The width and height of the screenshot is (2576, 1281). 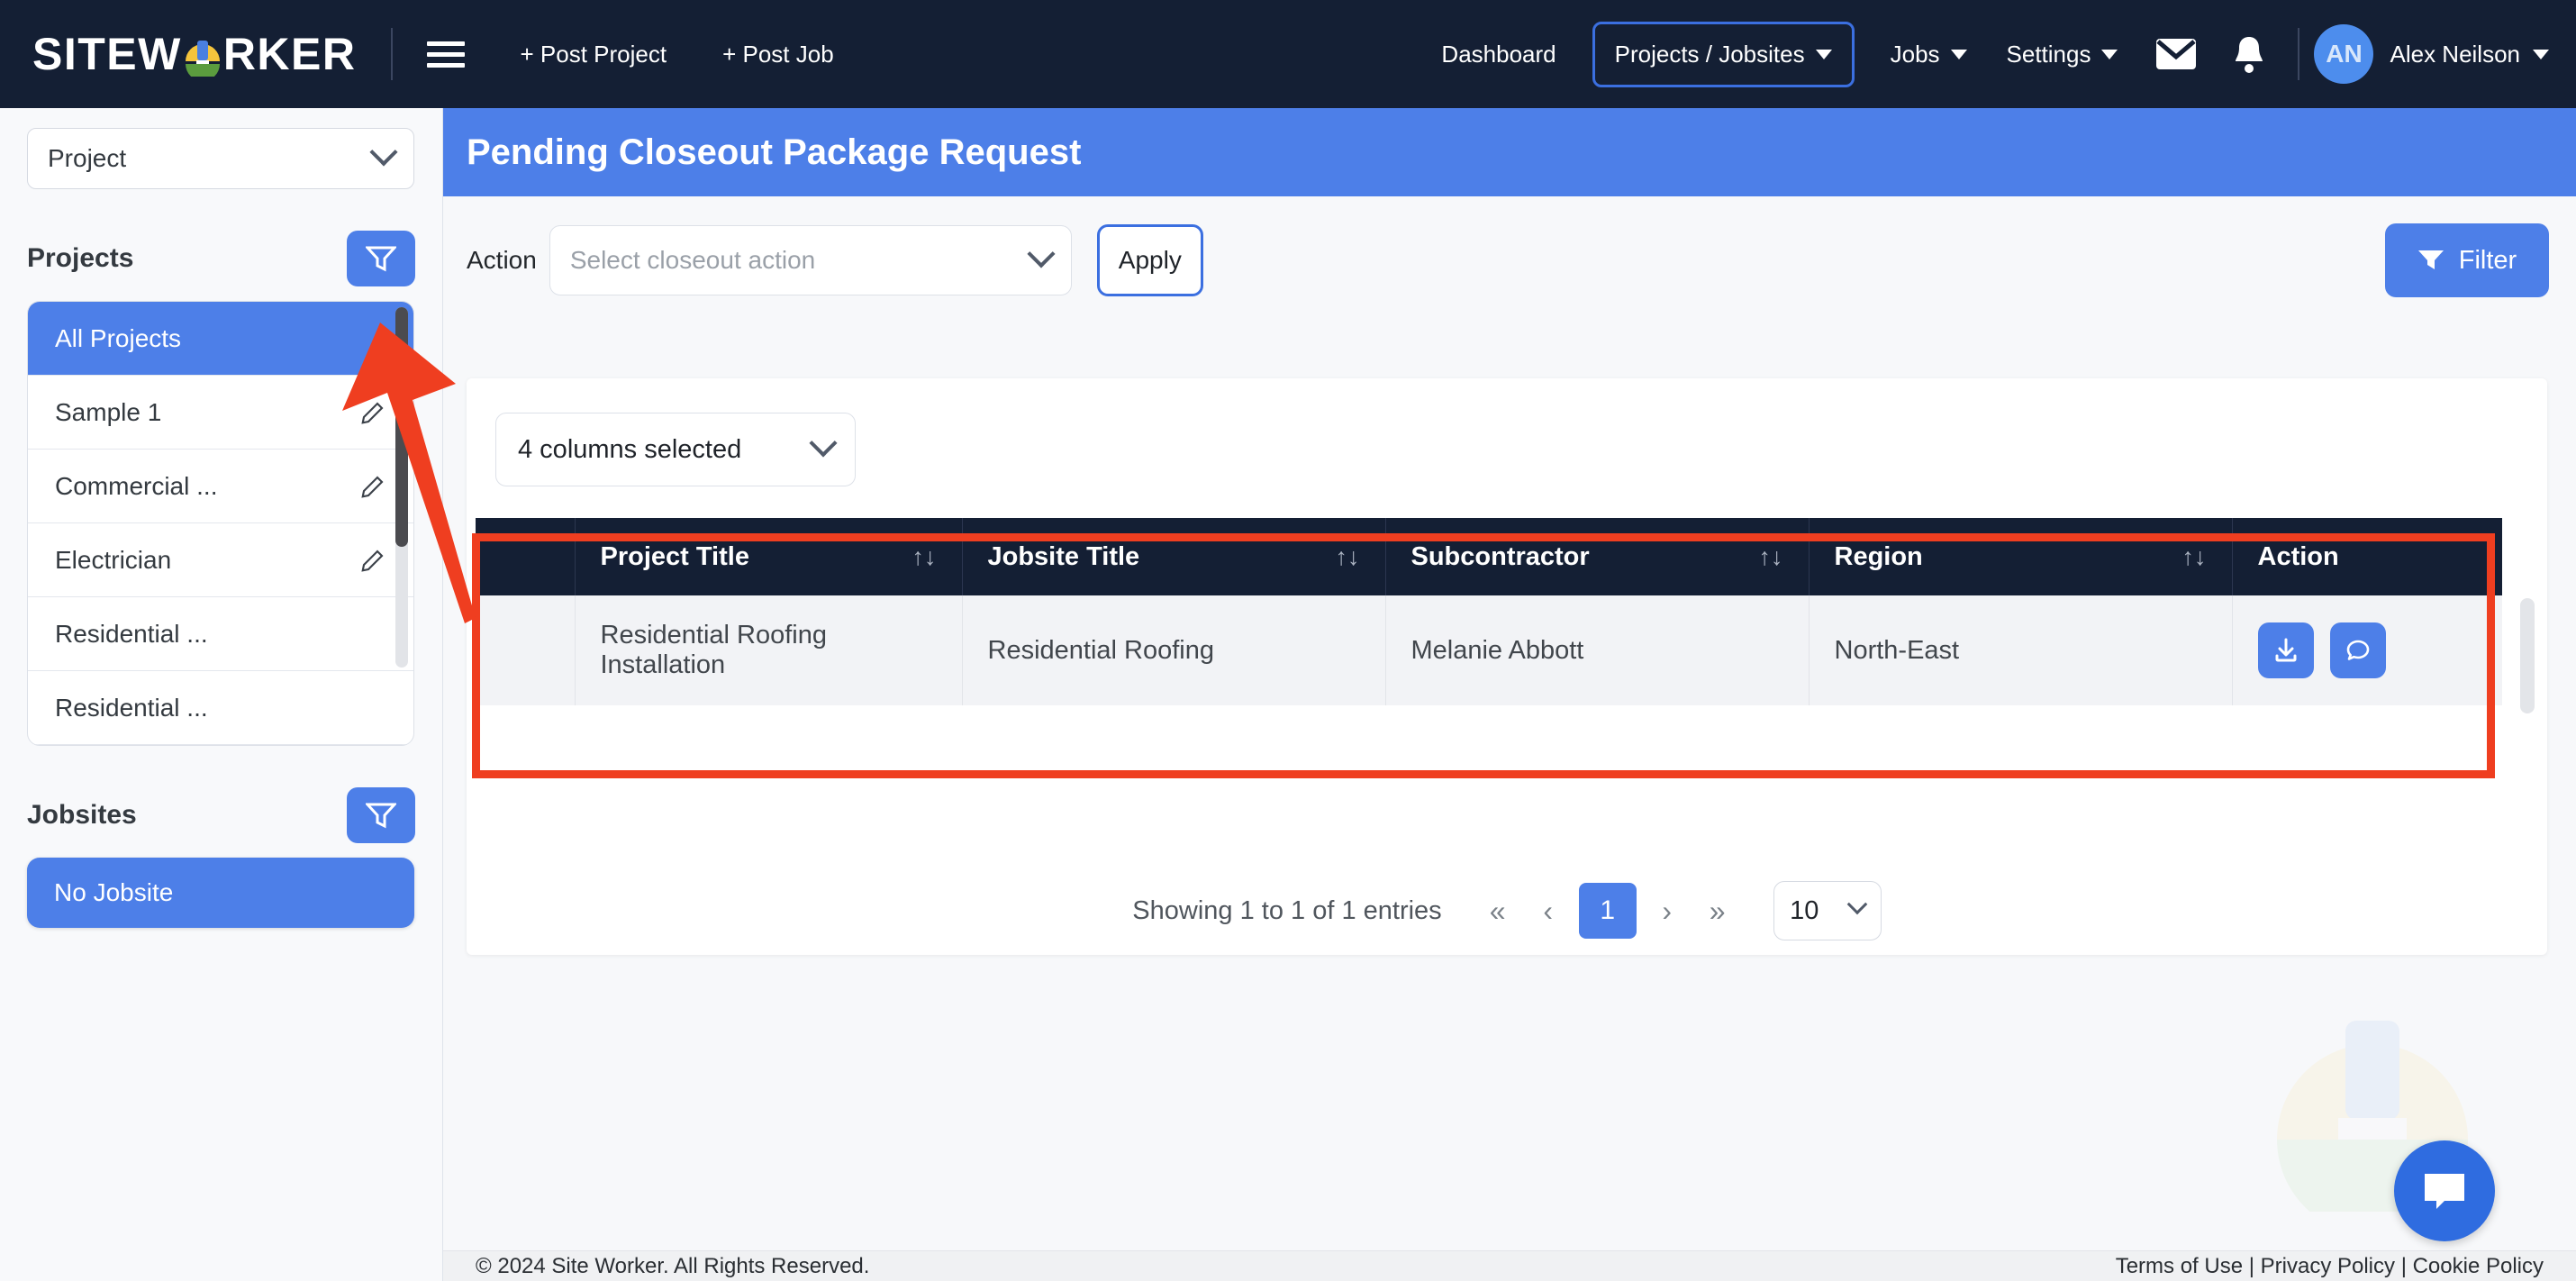 What do you see at coordinates (1549, 911) in the screenshot?
I see `pagination-prev: ‹` at bounding box center [1549, 911].